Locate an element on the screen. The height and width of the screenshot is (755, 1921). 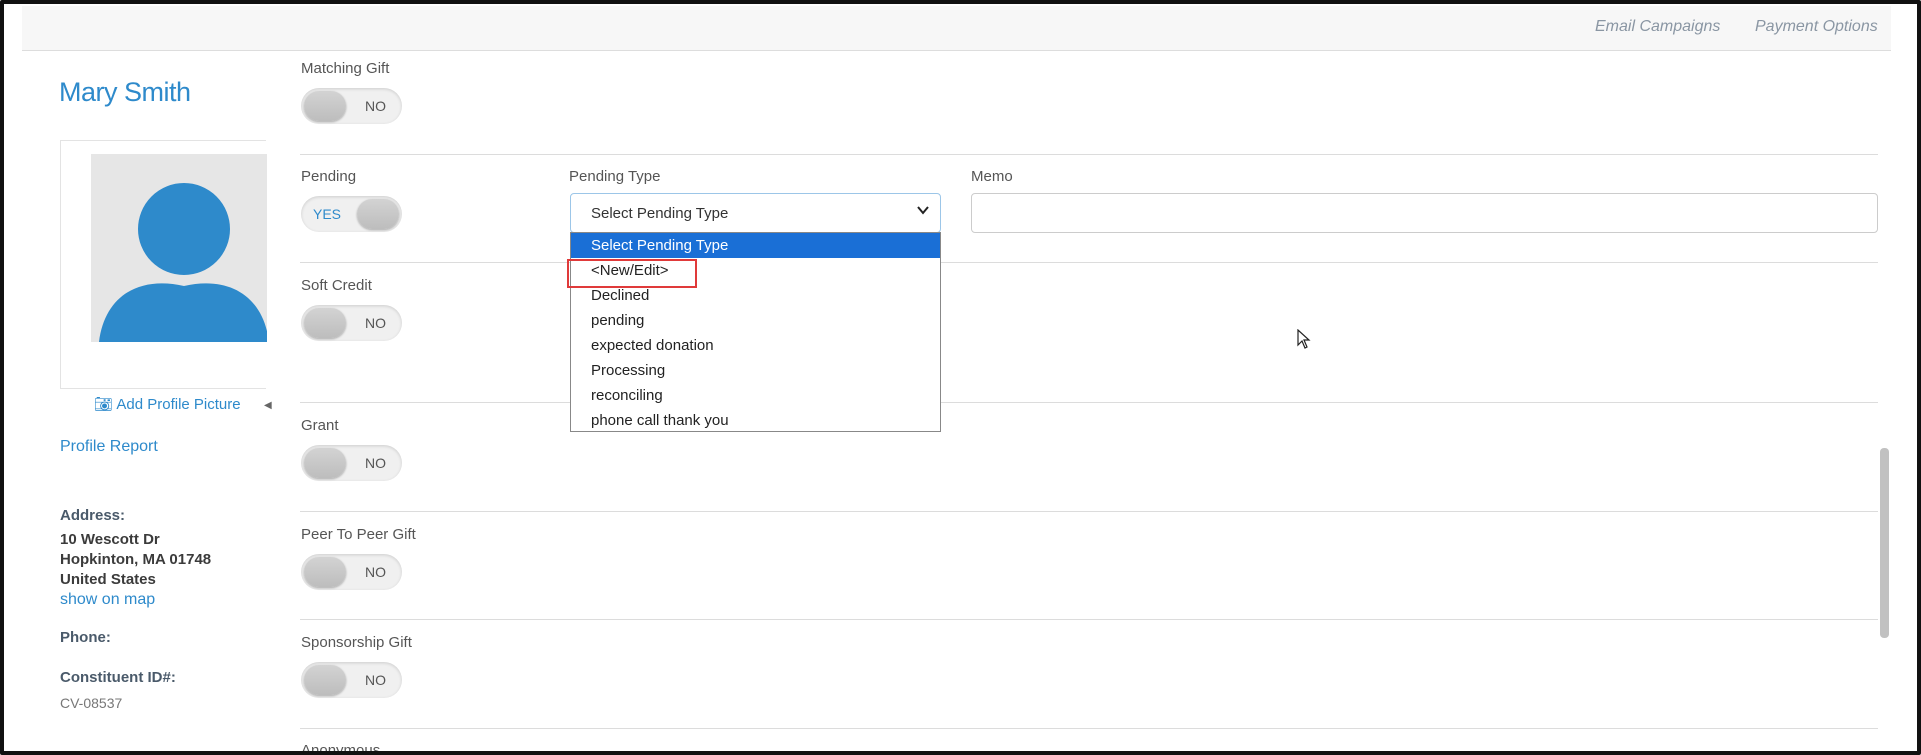
nav-email-campaigns: Email Campaigns is located at coordinates (1657, 27).